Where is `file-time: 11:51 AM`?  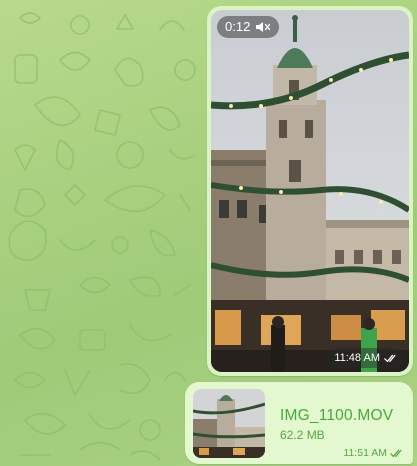
file-time: 11:51 AM is located at coordinates (365, 453).